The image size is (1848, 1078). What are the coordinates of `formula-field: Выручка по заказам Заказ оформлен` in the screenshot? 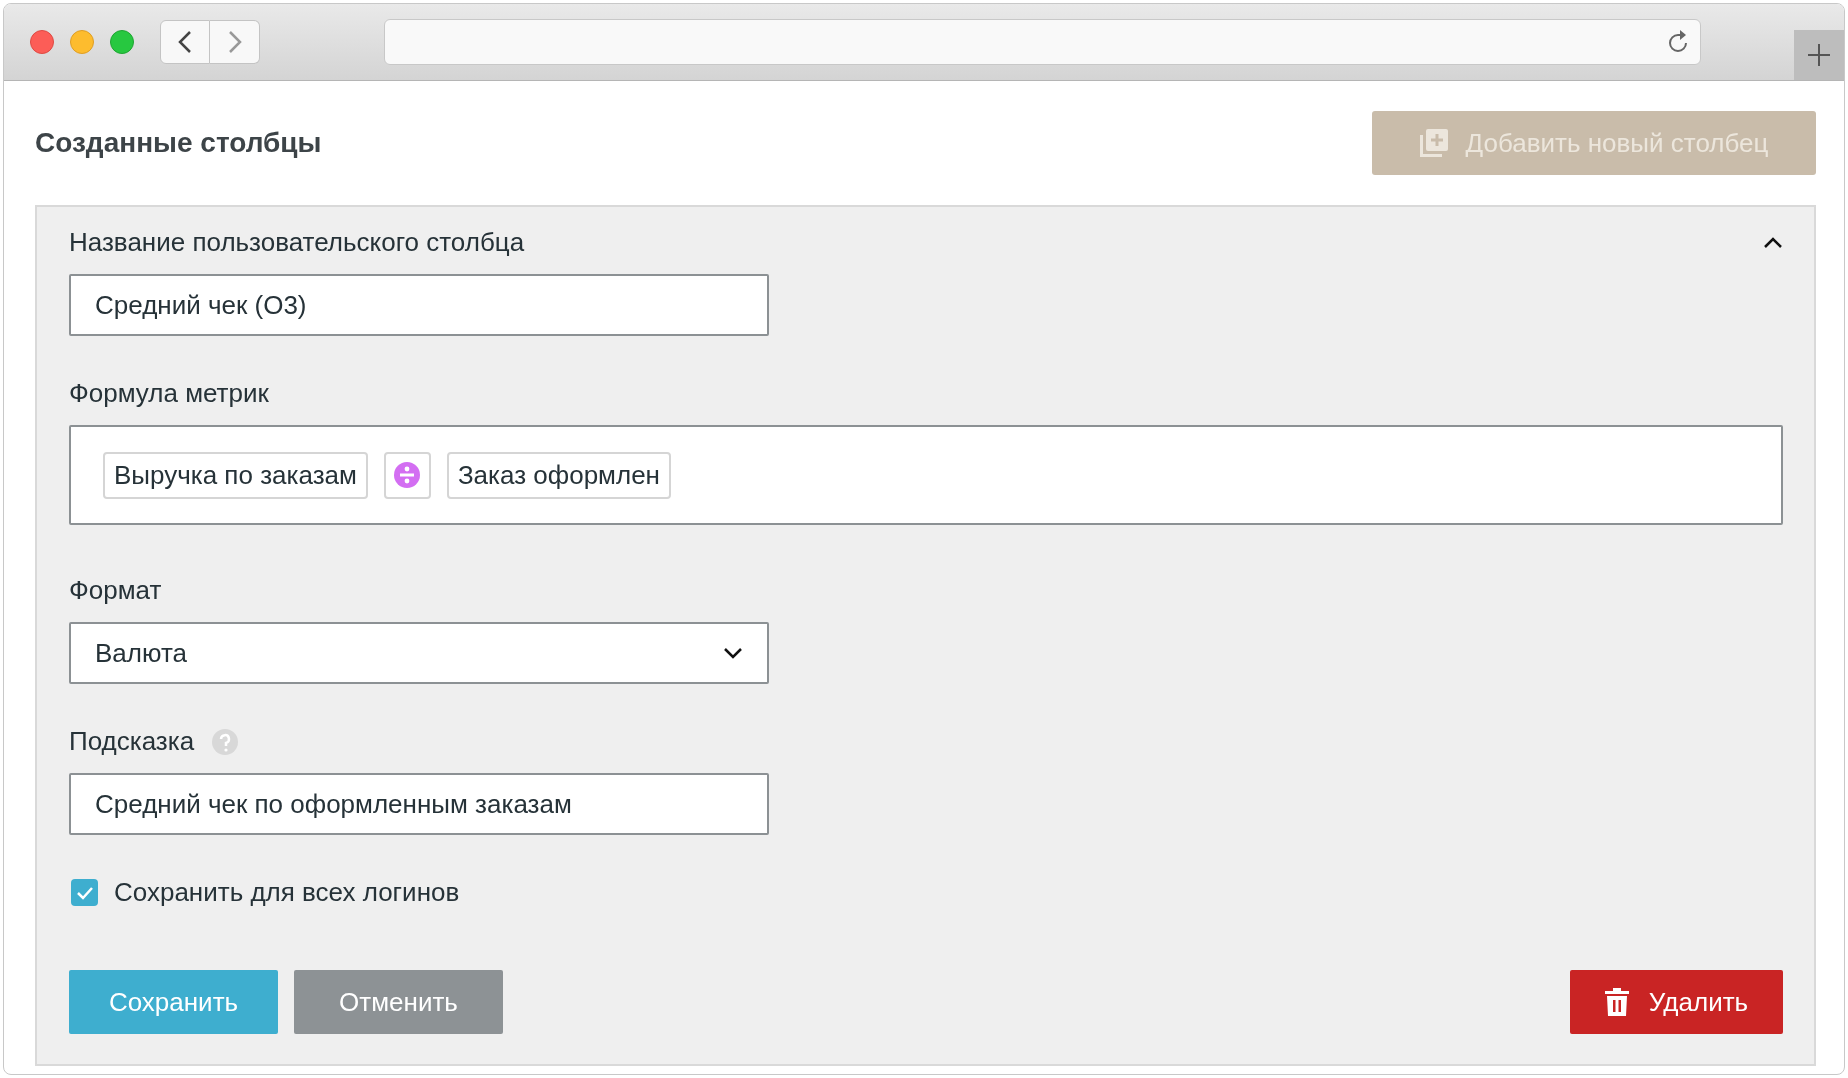 It's located at (926, 475).